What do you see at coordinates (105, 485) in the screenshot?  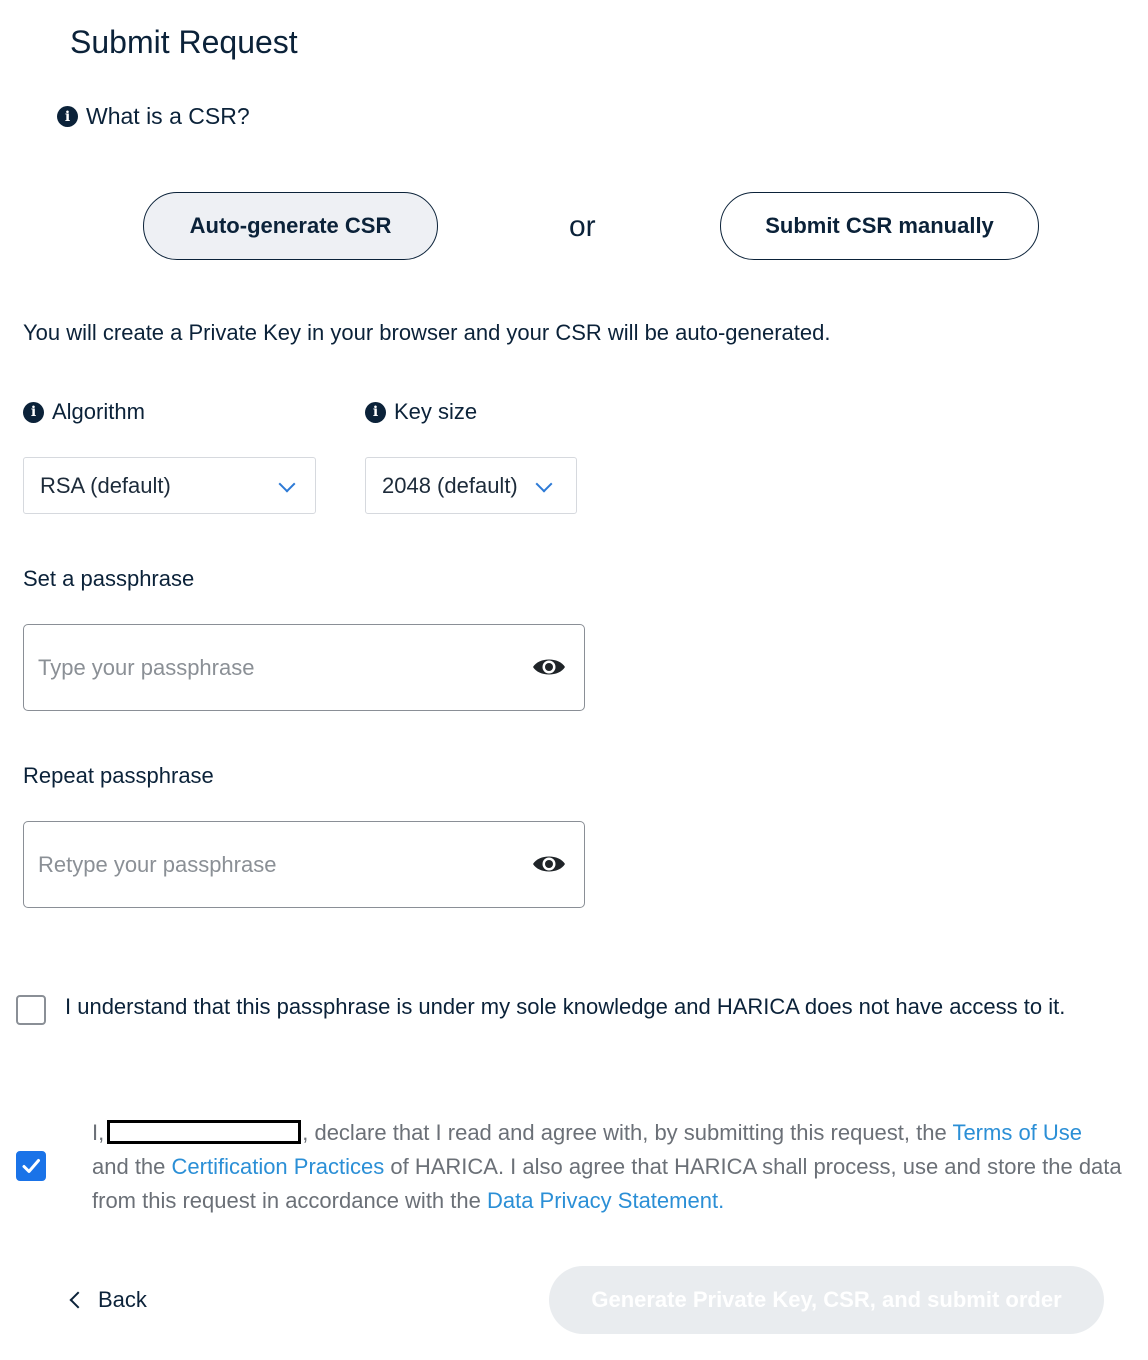 I see `algorithm-selected-value: RSA (default)` at bounding box center [105, 485].